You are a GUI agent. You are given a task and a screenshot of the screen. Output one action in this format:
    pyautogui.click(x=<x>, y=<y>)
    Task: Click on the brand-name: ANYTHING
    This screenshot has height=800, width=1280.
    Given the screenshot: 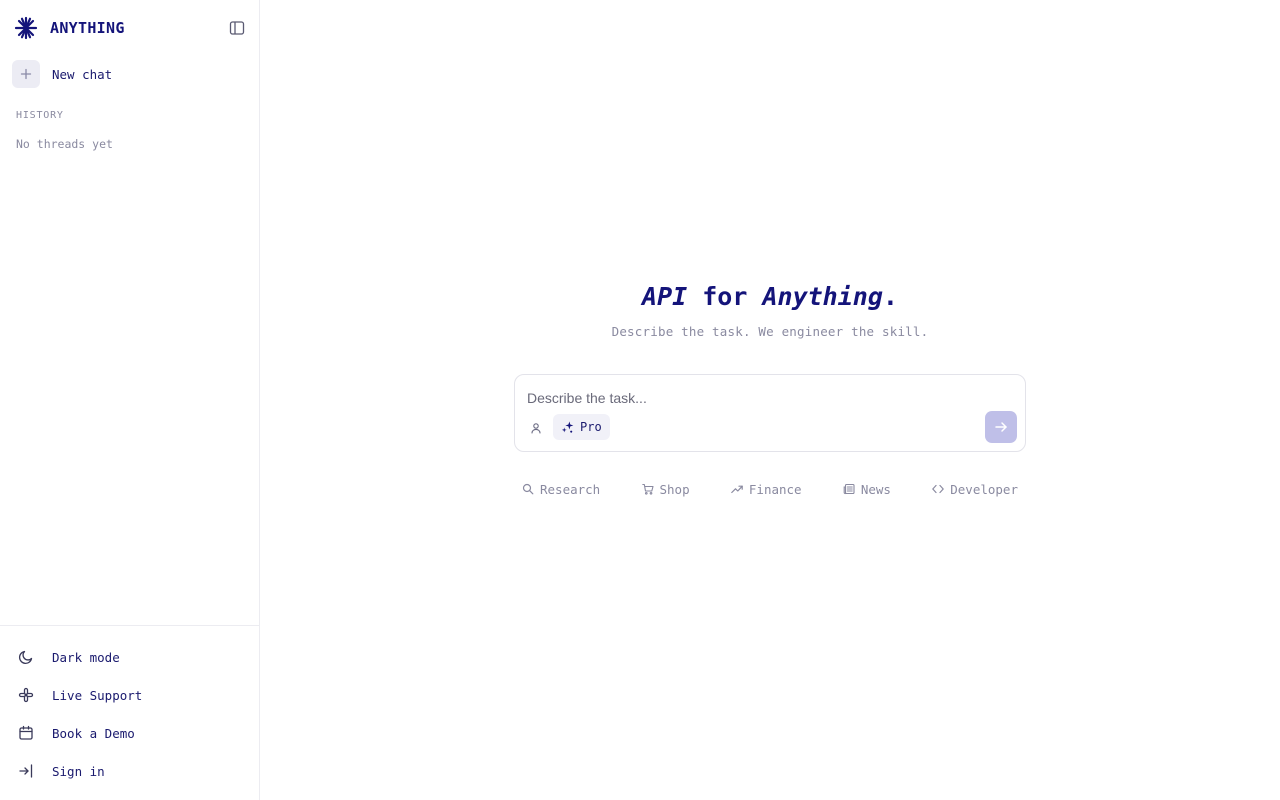 What is the action you would take?
    pyautogui.click(x=87, y=28)
    